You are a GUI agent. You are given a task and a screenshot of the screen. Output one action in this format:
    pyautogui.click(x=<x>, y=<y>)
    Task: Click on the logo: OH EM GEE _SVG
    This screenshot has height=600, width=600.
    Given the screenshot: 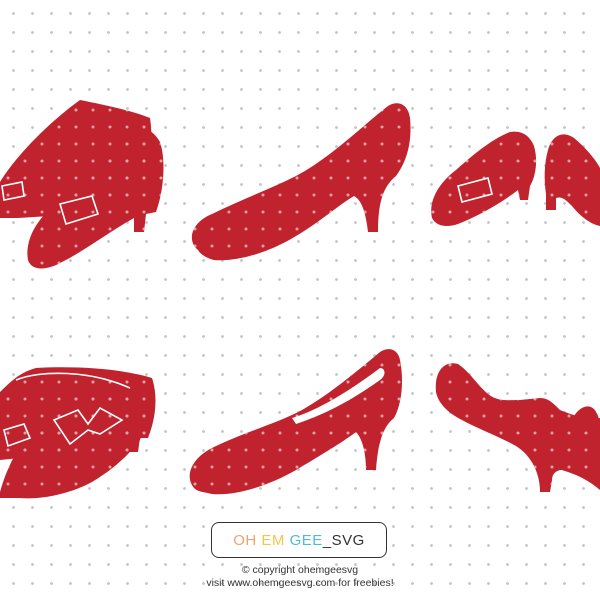 What is the action you would take?
    pyautogui.click(x=299, y=540)
    